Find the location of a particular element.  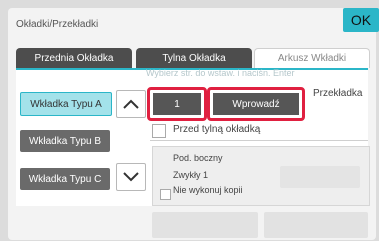

ok-button: OK is located at coordinates (361, 20).